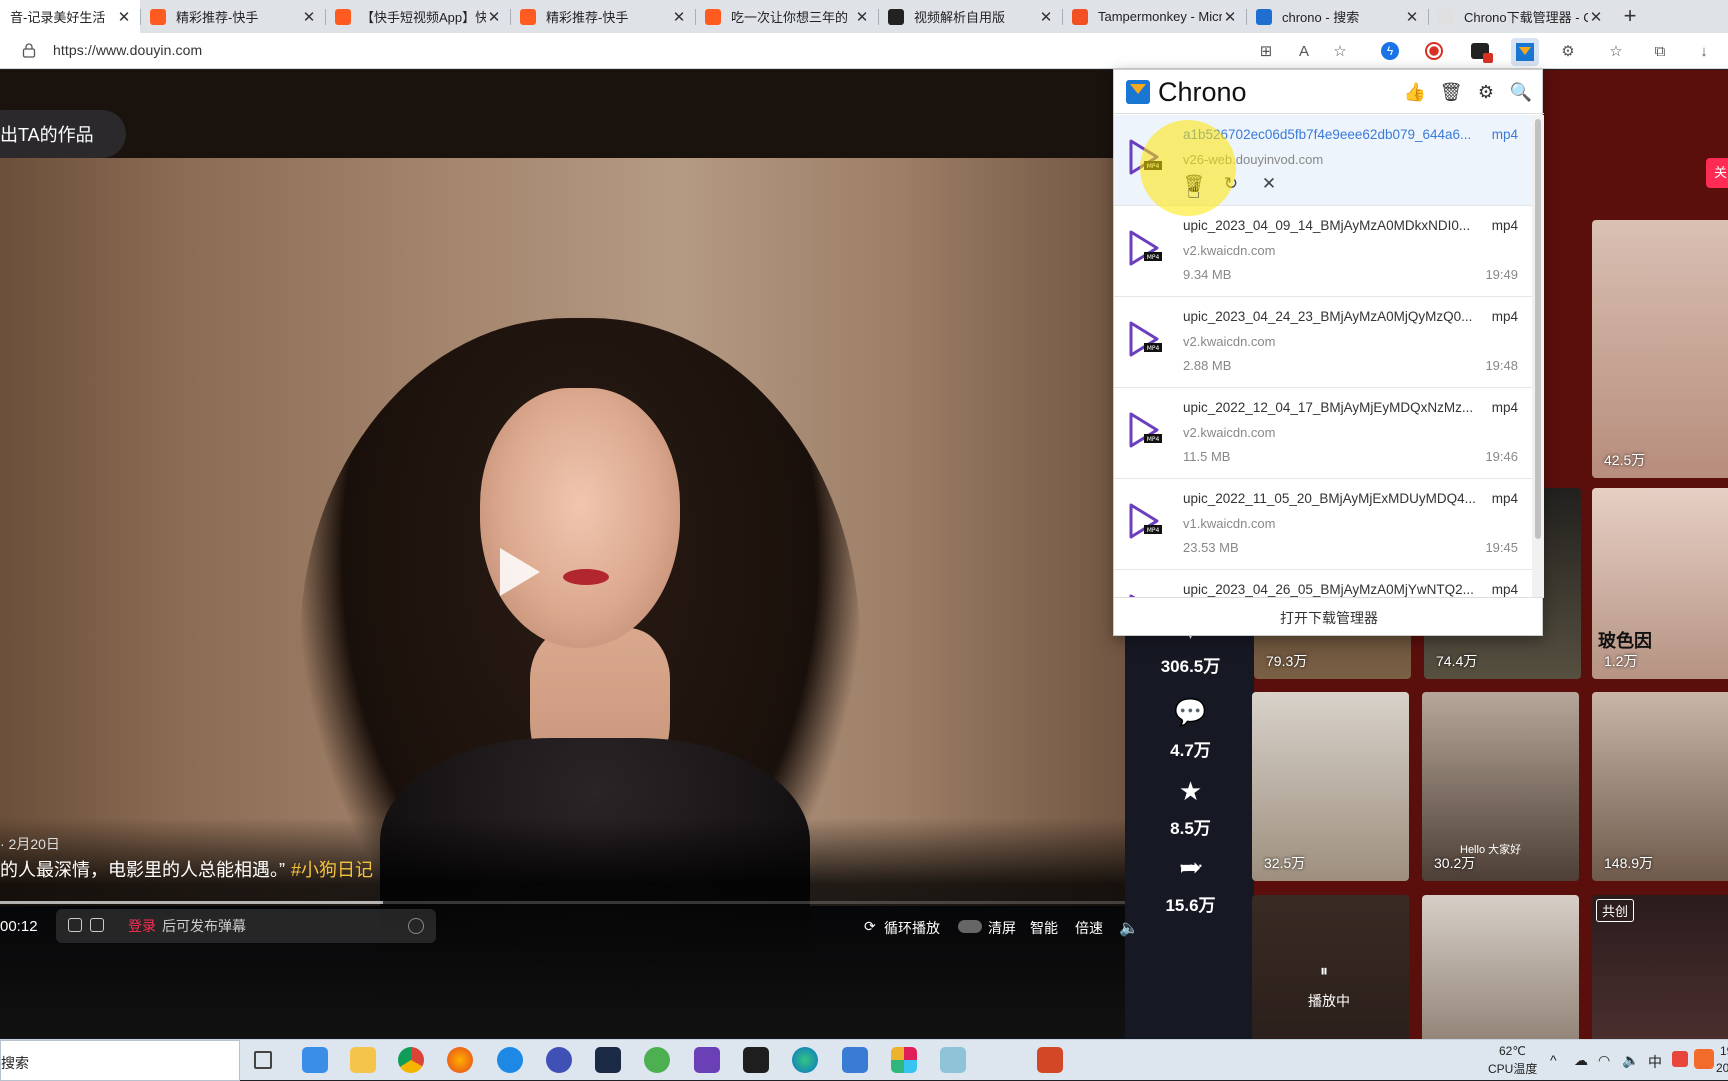  Describe the element at coordinates (1480, 51) in the screenshot. I see `tampermonkey-extension-icon` at that location.